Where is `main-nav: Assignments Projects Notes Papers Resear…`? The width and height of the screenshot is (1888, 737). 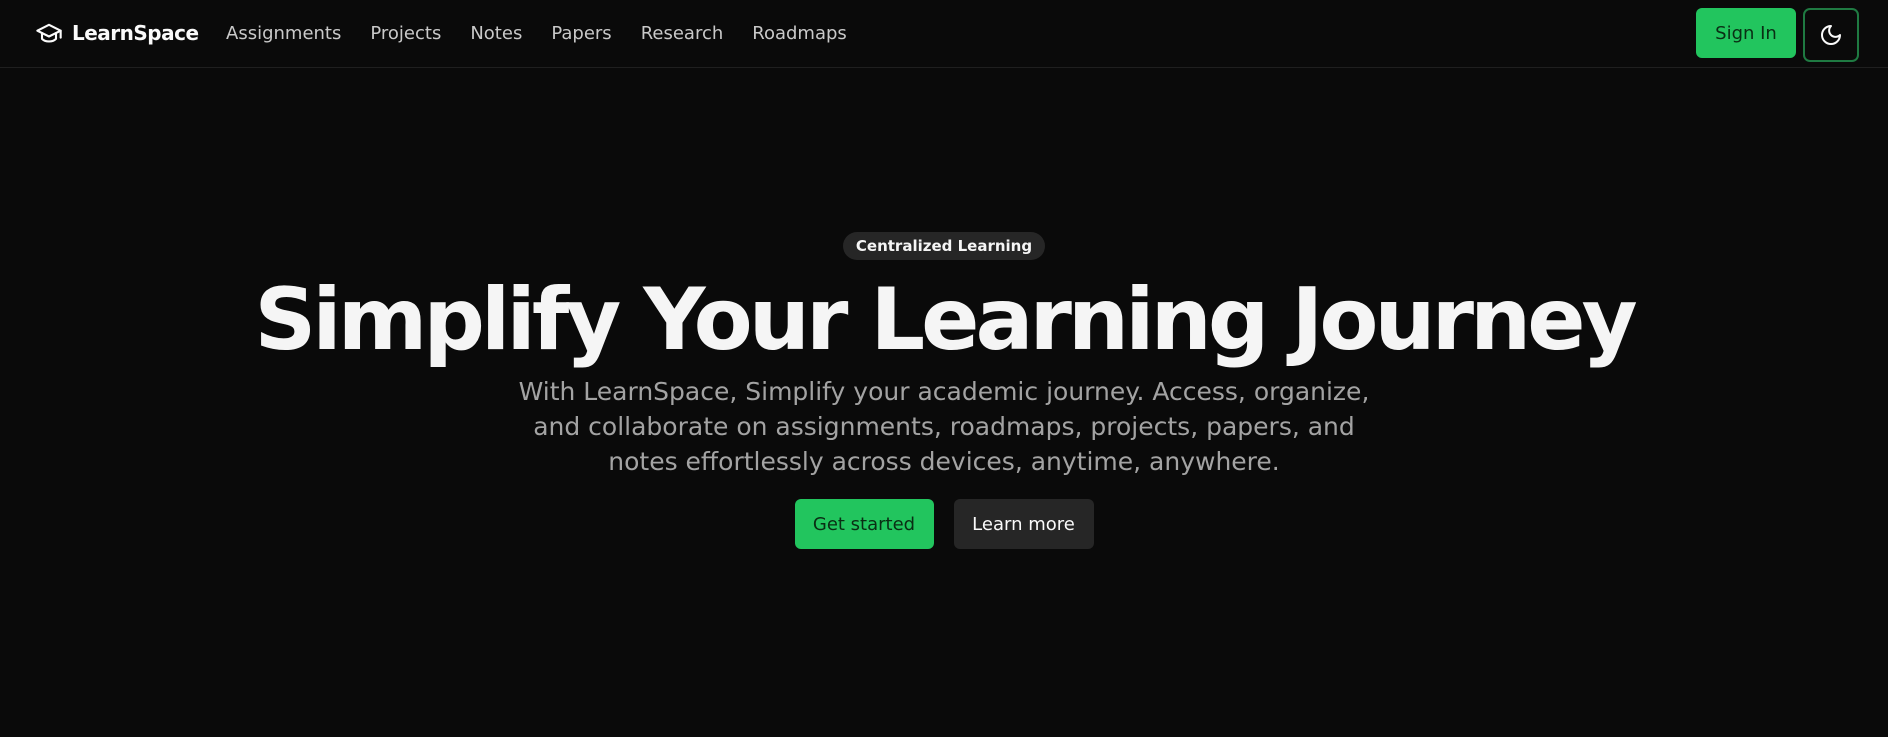
main-nav: Assignments Projects Notes Papers Resear… is located at coordinates (536, 33).